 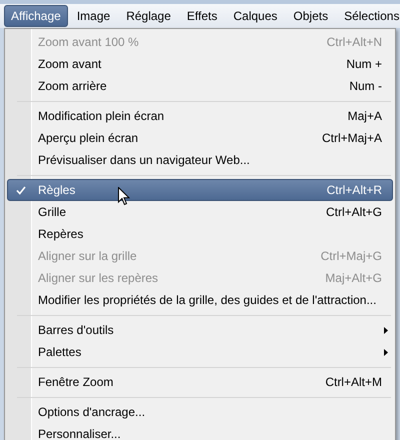 What do you see at coordinates (124, 196) in the screenshot?
I see `mouse-cursor-icon` at bounding box center [124, 196].